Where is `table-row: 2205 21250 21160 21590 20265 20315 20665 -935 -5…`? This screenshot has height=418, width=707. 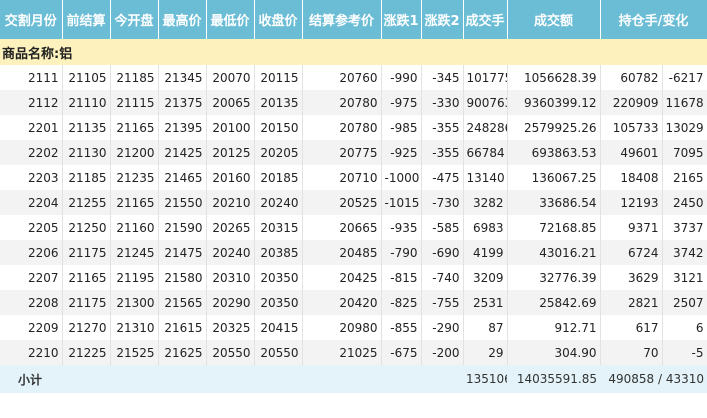
table-row: 2205 21250 21160 21590 20265 20315 20665 -935 -5… is located at coordinates (353, 227).